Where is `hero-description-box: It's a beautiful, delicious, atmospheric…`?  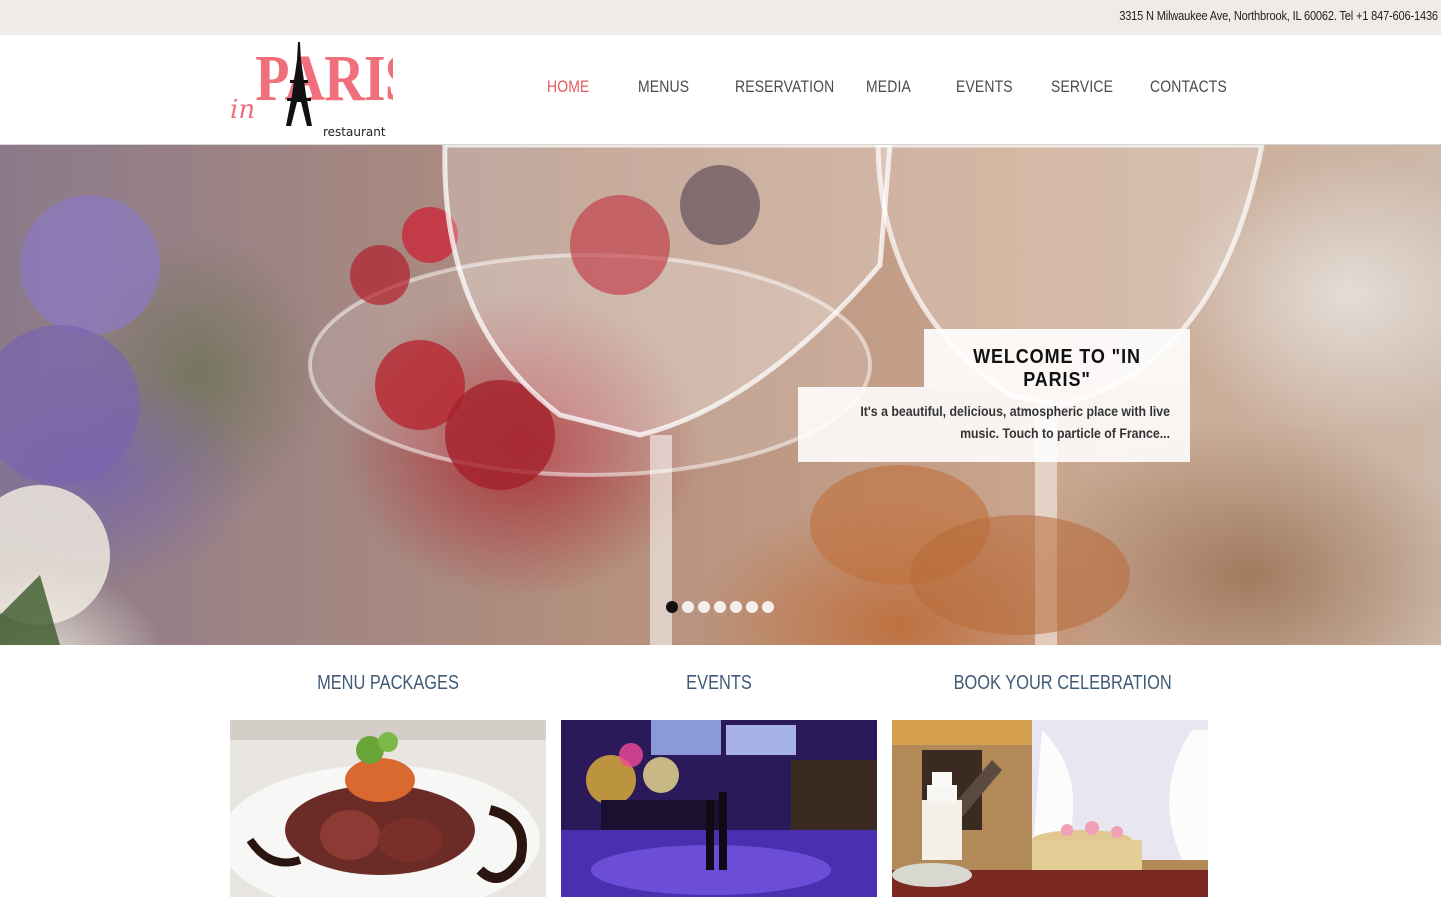 hero-description-box: It's a beautiful, delicious, atmospheric… is located at coordinates (994, 424).